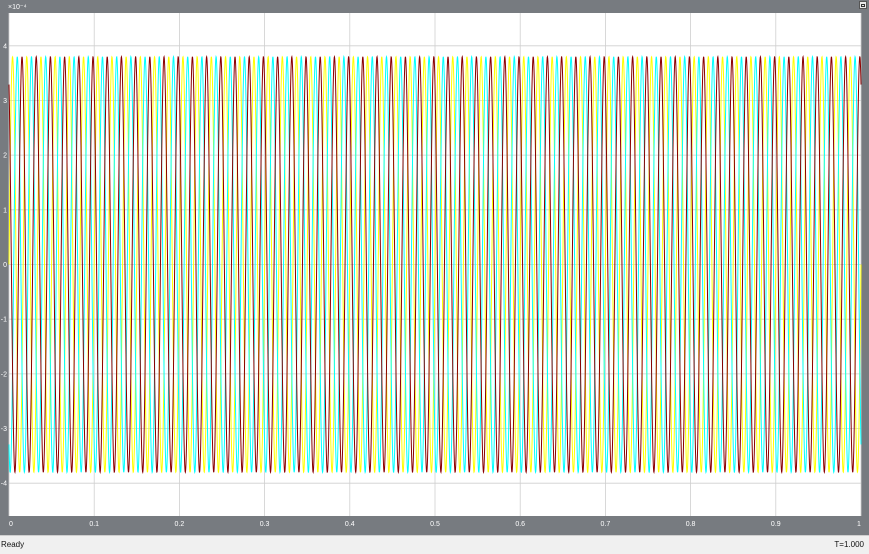 The height and width of the screenshot is (554, 869). What do you see at coordinates (849, 544) in the screenshot?
I see `simulation-time: T=1.000` at bounding box center [849, 544].